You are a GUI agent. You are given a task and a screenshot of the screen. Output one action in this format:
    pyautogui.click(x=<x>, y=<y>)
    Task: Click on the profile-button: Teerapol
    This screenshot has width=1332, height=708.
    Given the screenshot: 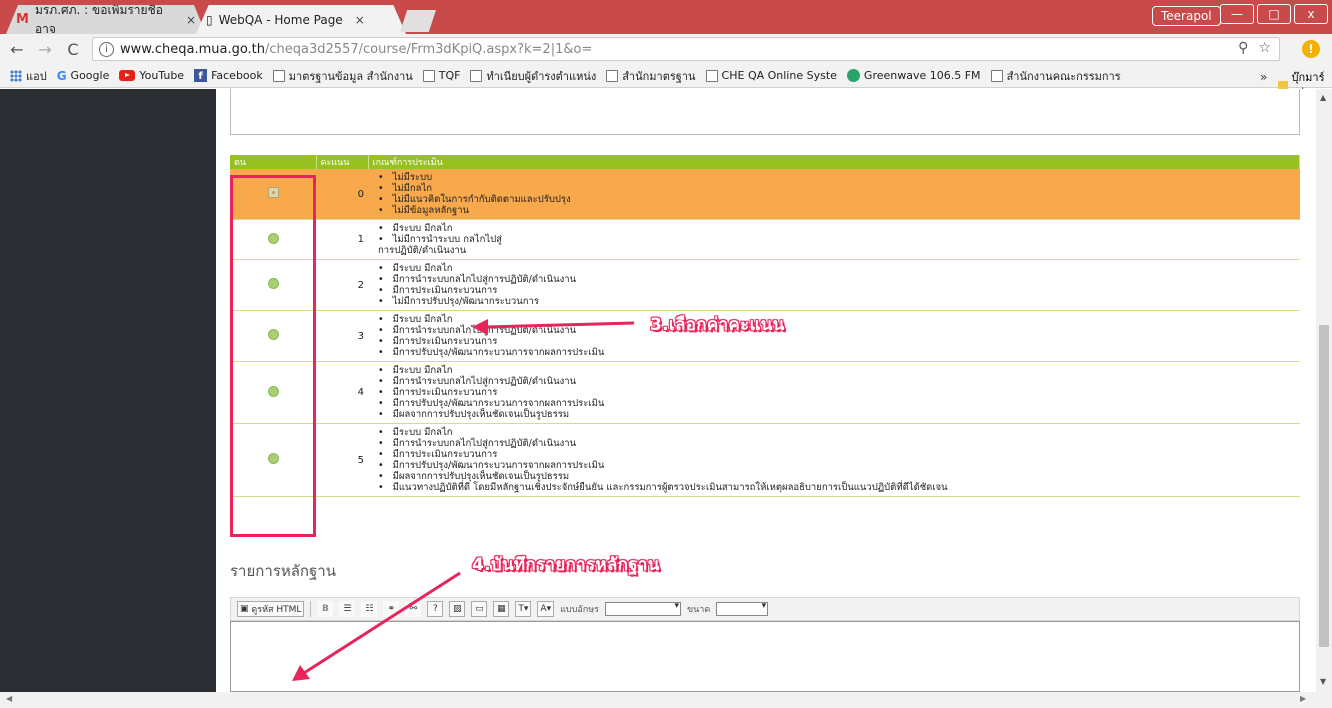 What is the action you would take?
    pyautogui.click(x=1186, y=16)
    